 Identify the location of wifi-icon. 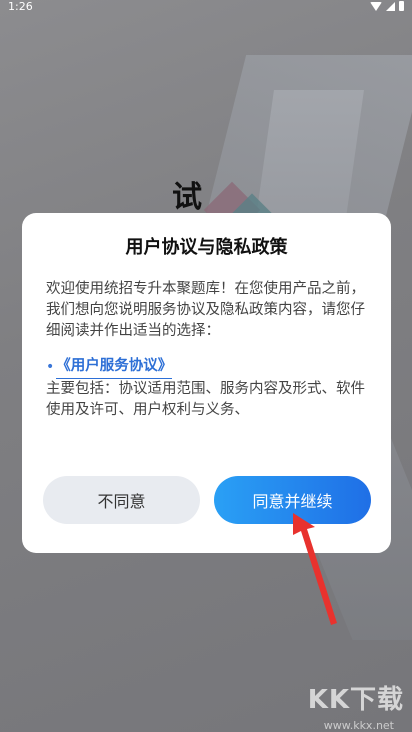
(376, 6).